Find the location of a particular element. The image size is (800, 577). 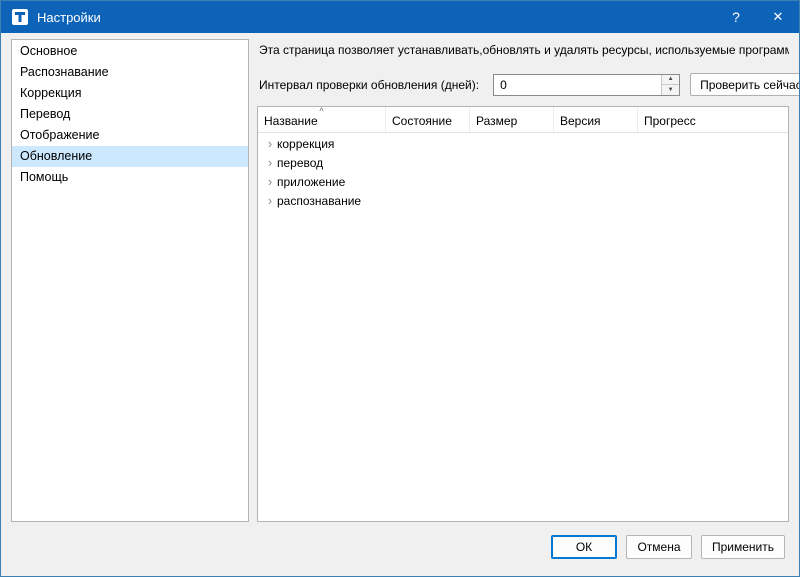

column-header-name: ^ Название is located at coordinates (322, 119).